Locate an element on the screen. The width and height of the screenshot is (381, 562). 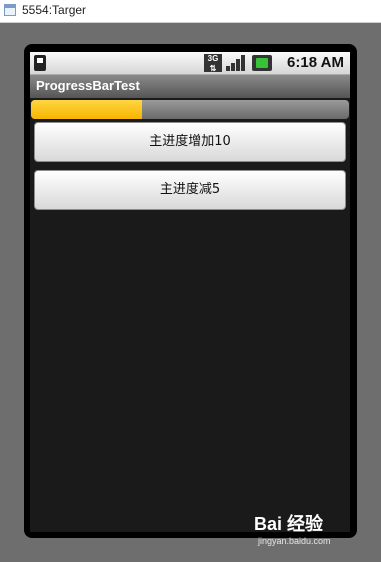
watermark-url: jingyan.baidu.com is located at coordinates (294, 541).